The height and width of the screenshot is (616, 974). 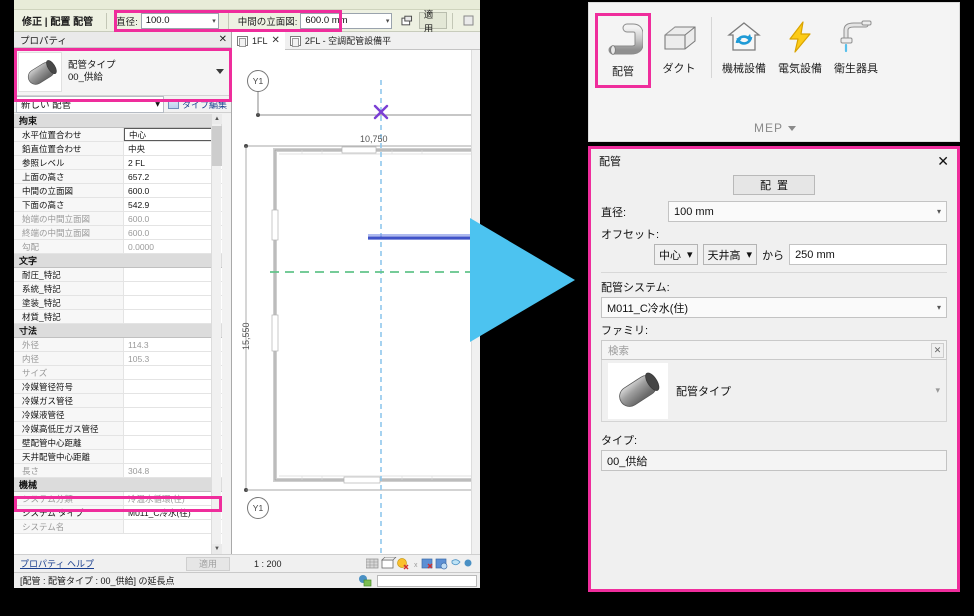 What do you see at coordinates (118, 289) in the screenshot?
I see `parameter-row: 系統_特記` at bounding box center [118, 289].